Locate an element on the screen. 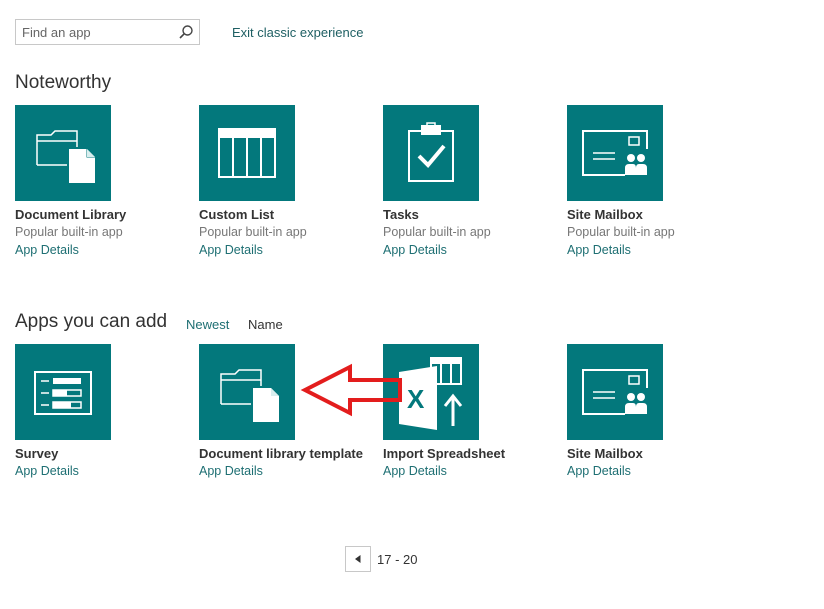 Image resolution: width=824 pixels, height=609 pixels. app-tile-survey: Survey App Details is located at coordinates (100, 411).